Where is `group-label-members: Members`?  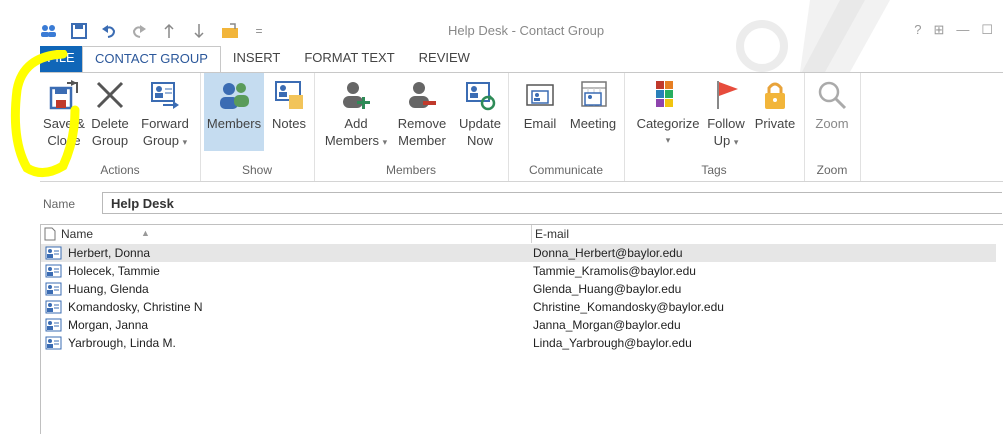 group-label-members: Members is located at coordinates (410, 170).